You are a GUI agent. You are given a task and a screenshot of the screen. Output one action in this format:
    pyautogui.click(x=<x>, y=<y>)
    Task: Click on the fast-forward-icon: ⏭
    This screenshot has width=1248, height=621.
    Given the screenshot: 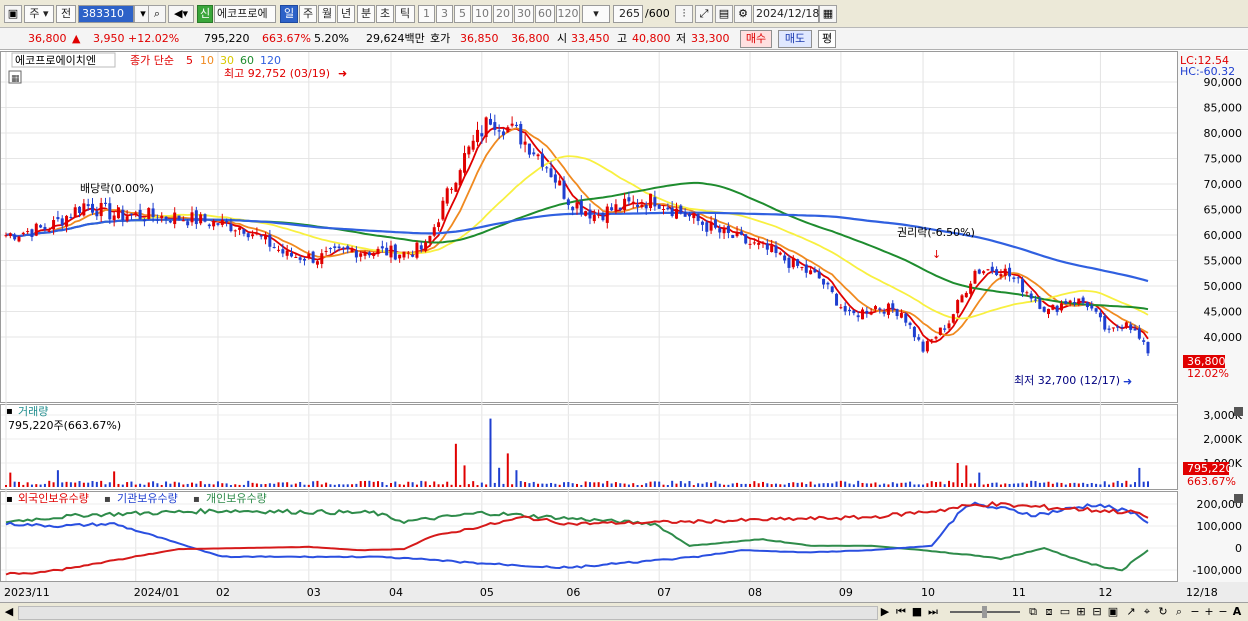 What is the action you would take?
    pyautogui.click(x=933, y=612)
    